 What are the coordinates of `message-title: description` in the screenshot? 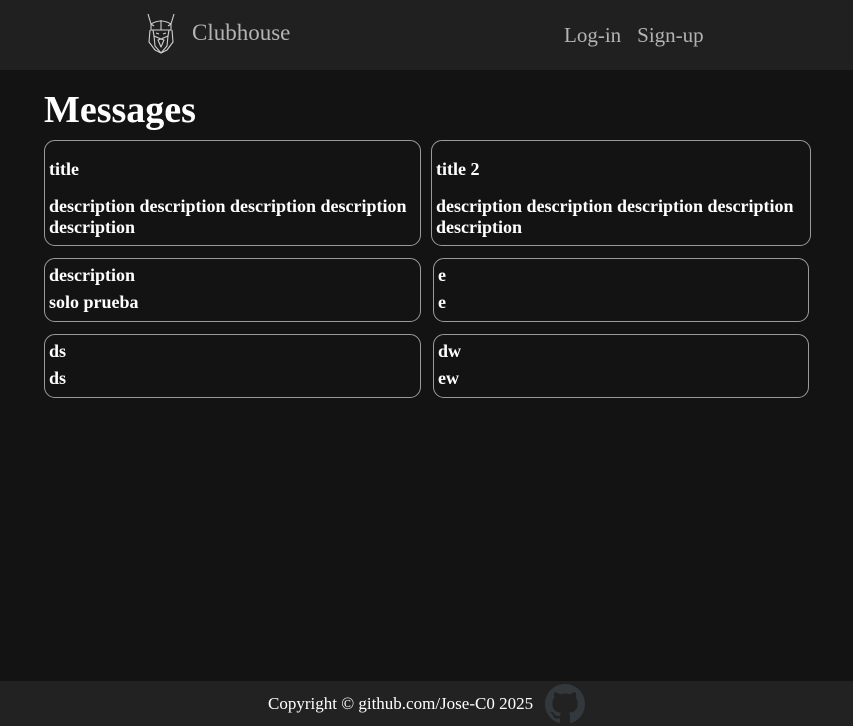 It's located at (92, 275).